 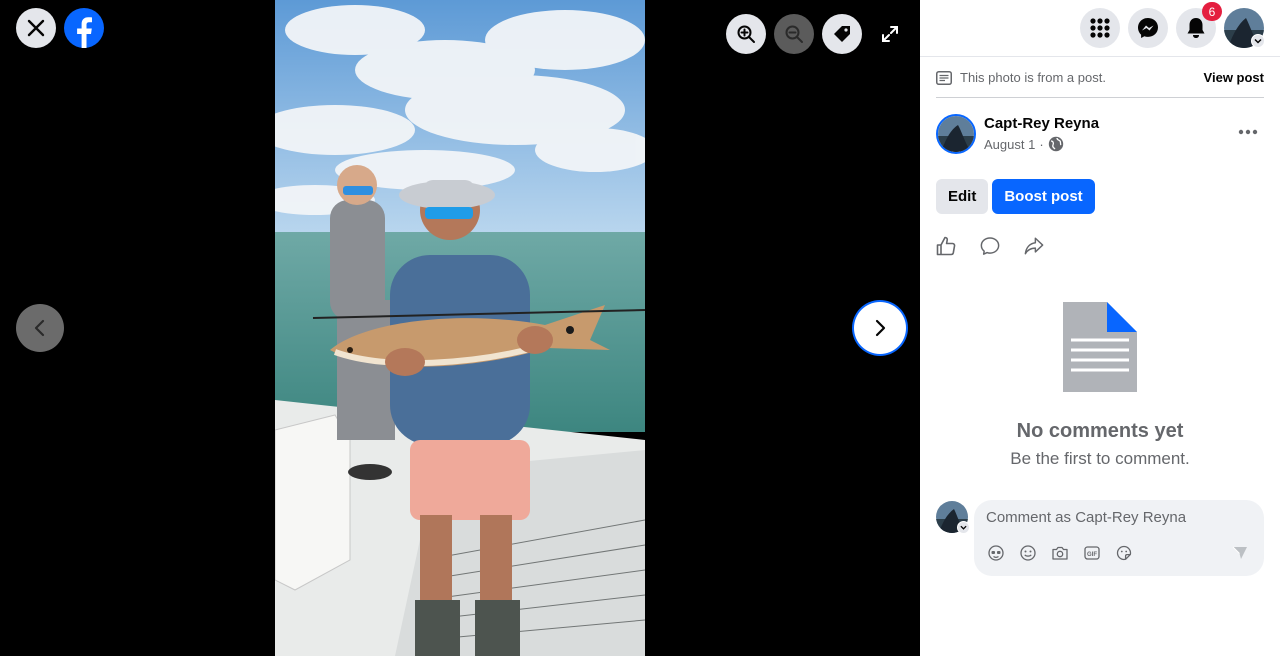 I want to click on more-options-button, so click(x=1248, y=131).